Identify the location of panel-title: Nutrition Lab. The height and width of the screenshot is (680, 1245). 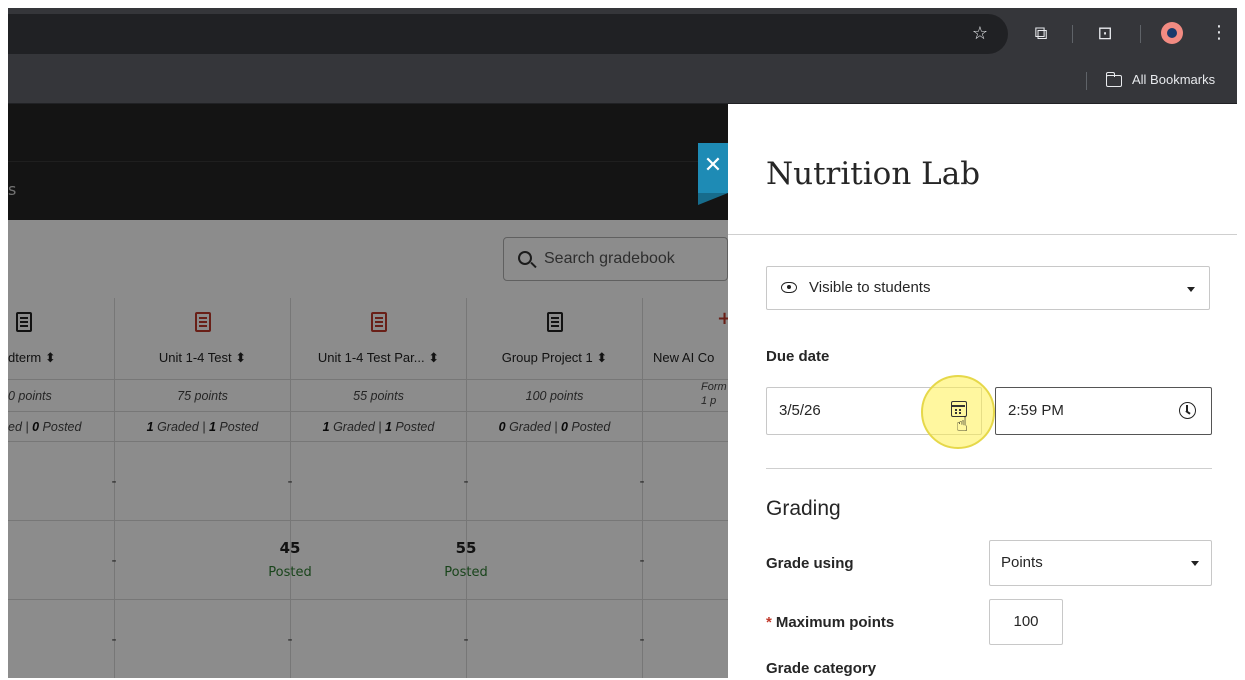
(873, 174).